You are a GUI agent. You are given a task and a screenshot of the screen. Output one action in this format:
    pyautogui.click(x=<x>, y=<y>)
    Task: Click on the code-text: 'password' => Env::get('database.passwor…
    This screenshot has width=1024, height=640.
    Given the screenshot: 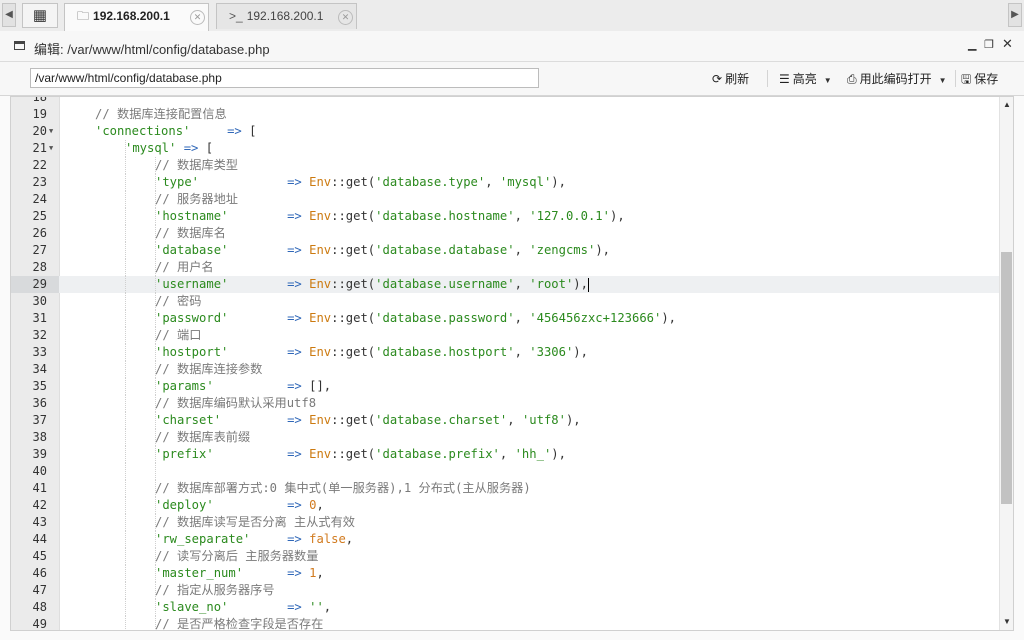 What is the action you would take?
    pyautogui.click(x=415, y=318)
    